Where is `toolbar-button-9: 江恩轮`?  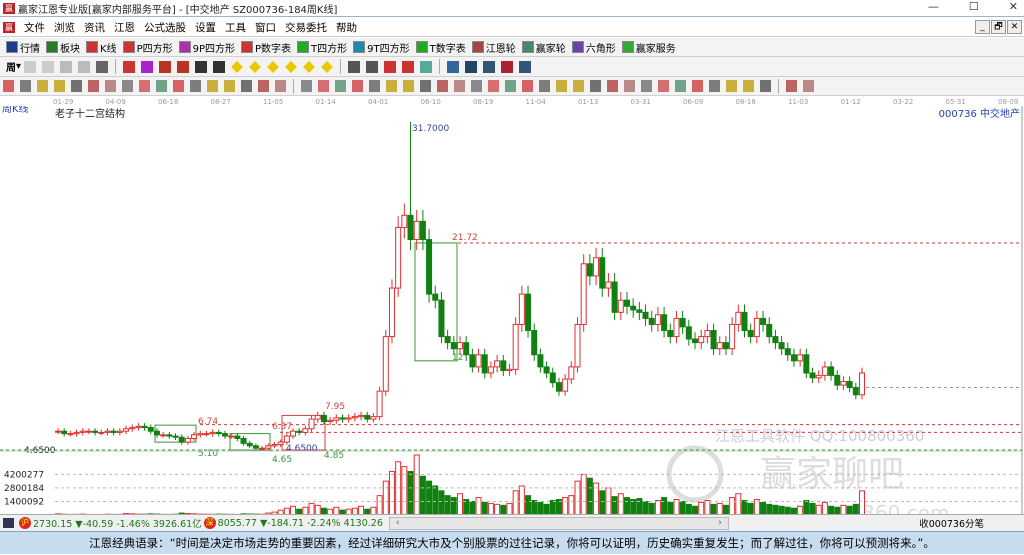 toolbar-button-9: 江恩轮 is located at coordinates (494, 47).